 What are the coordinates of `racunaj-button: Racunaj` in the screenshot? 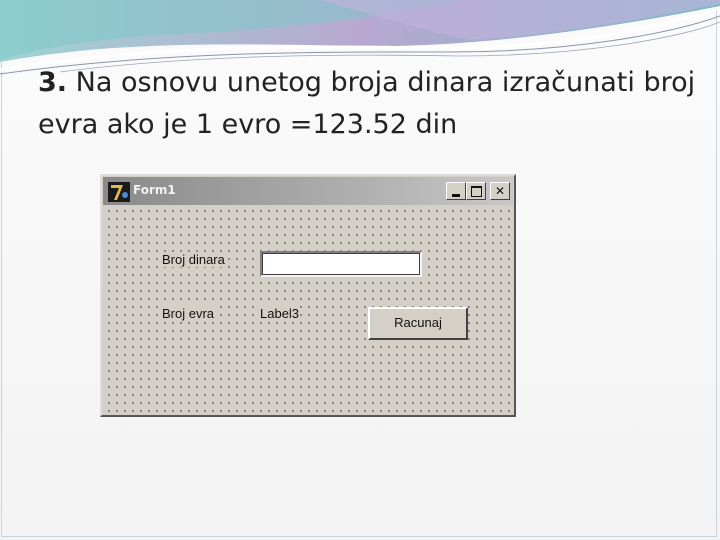 It's located at (418, 323).